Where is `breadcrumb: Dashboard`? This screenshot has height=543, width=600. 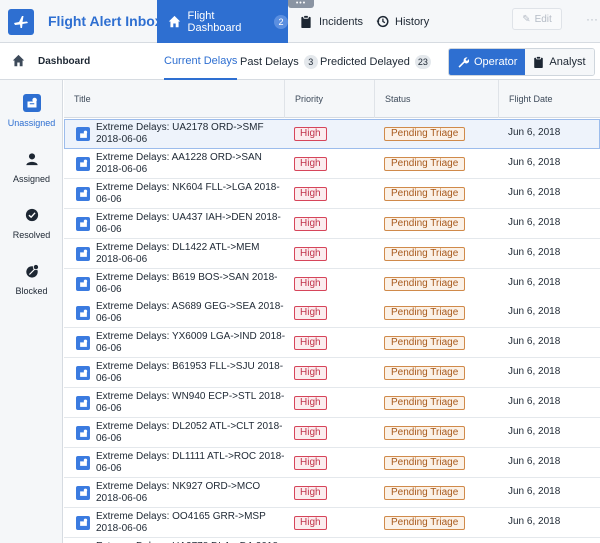
breadcrumb: Dashboard is located at coordinates (64, 61).